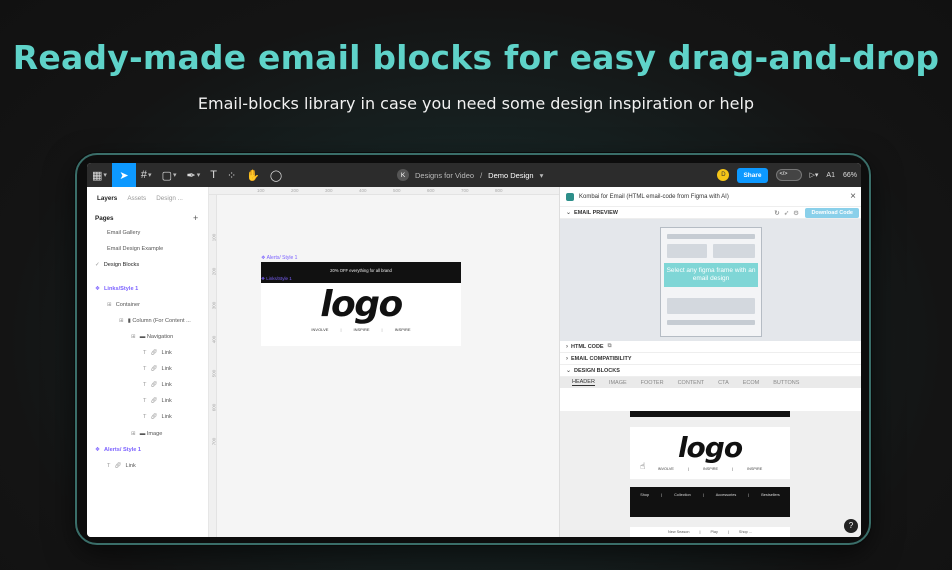 This screenshot has height=570, width=952. I want to click on send-icon: ➶, so click(788, 213).